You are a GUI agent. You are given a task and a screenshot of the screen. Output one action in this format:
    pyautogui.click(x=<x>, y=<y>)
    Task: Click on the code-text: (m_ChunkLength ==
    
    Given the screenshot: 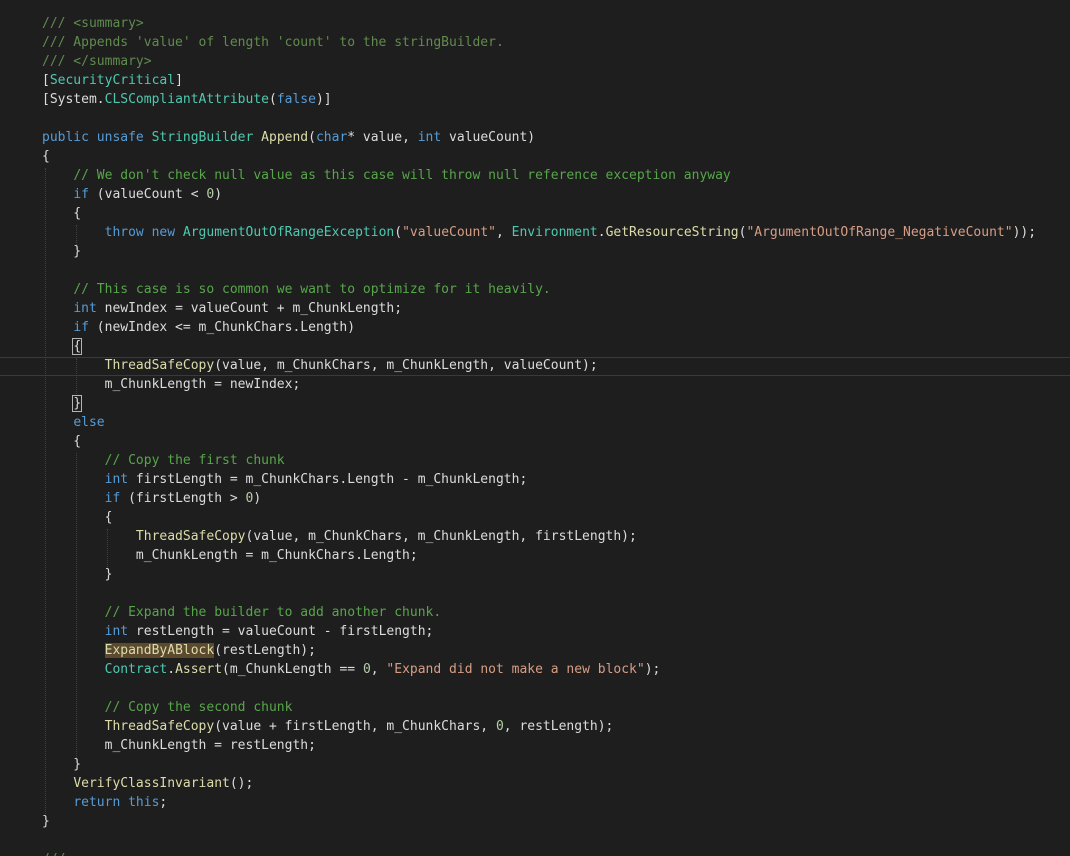 What is the action you would take?
    pyautogui.click(x=292, y=669)
    